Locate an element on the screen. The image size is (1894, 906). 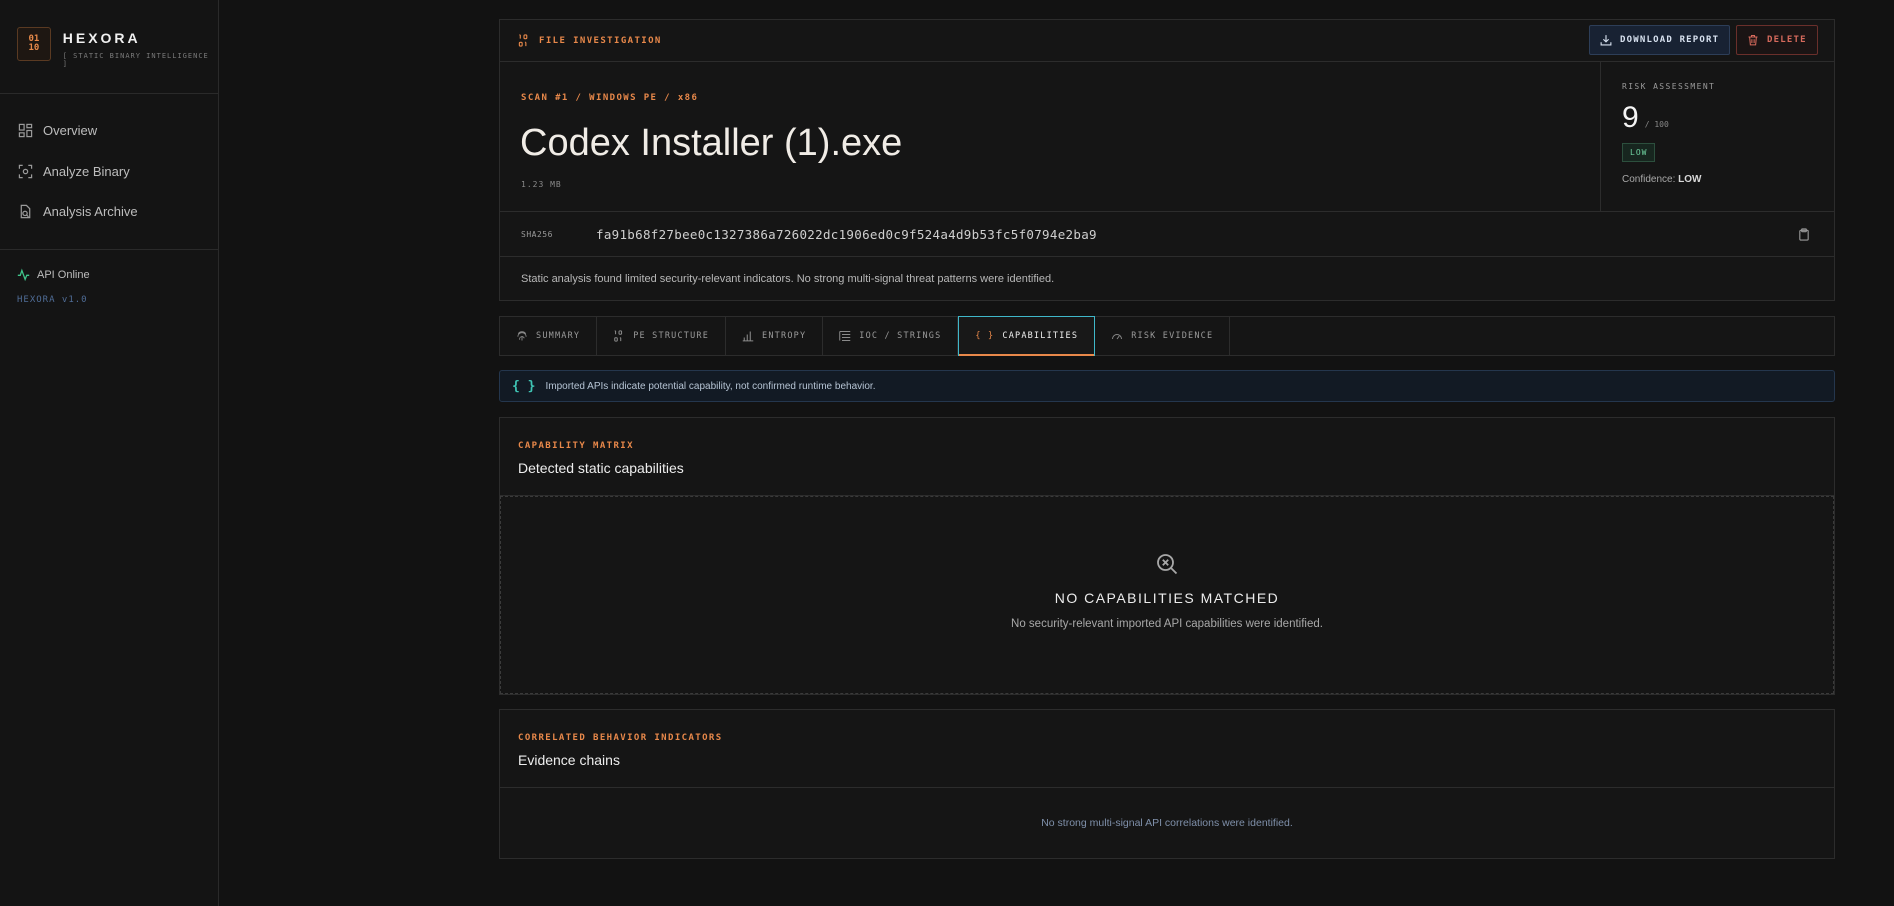
download-report-label: DOWNLOAD REPORT is located at coordinates (1670, 40).